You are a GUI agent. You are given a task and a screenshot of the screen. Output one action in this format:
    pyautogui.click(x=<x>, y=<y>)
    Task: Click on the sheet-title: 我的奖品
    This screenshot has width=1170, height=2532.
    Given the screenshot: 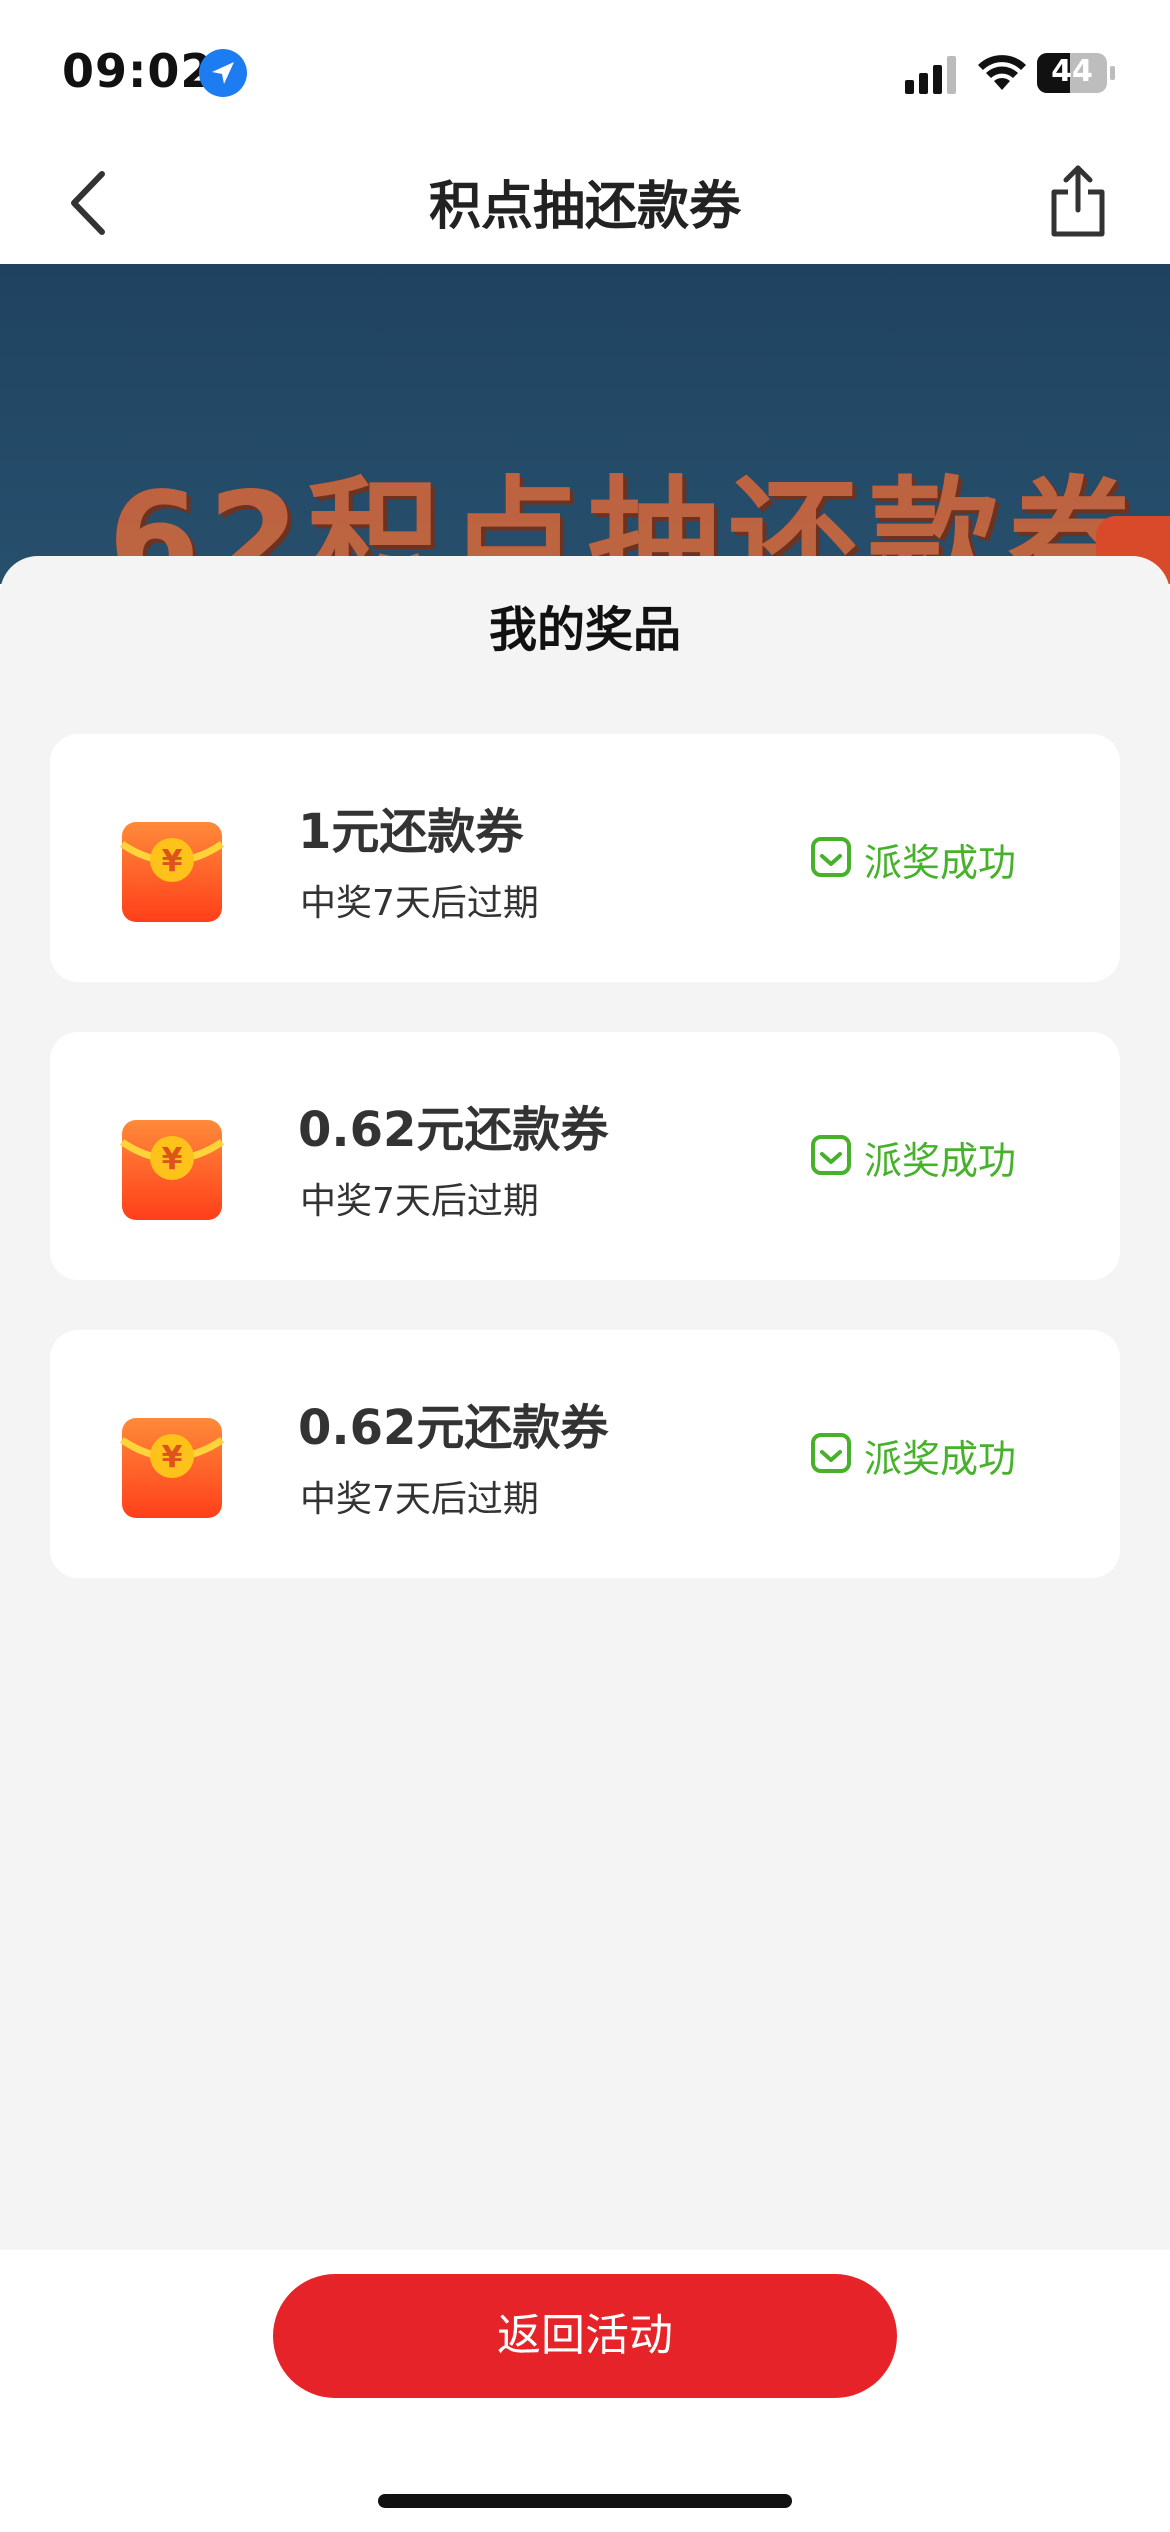 What is the action you would take?
    pyautogui.click(x=584, y=630)
    